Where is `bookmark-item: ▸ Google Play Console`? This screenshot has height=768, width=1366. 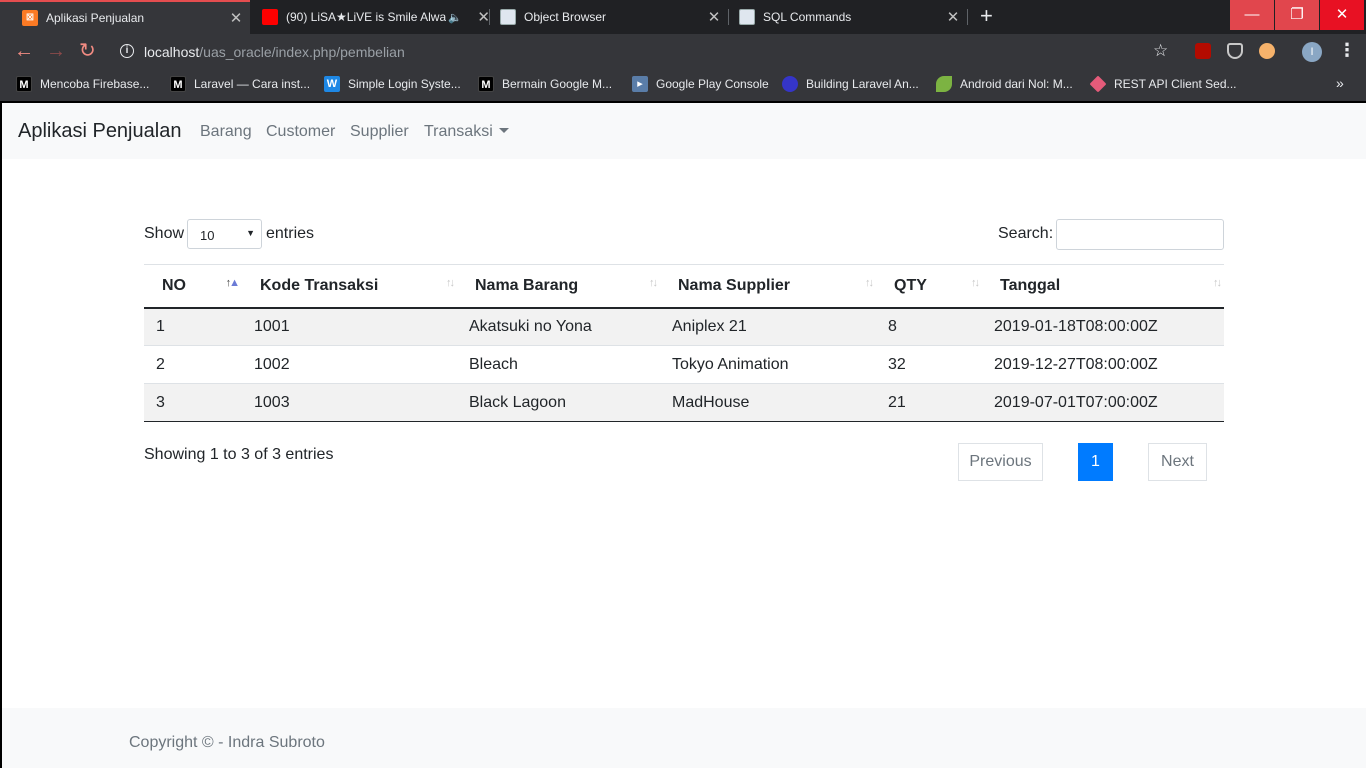
bookmark-item: ▸ Google Play Console is located at coordinates (700, 84).